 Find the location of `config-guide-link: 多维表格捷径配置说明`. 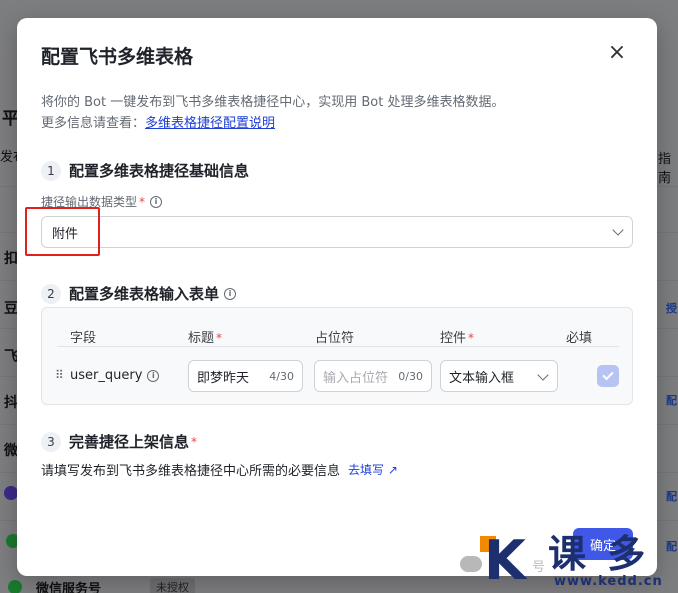

config-guide-link: 多维表格捷径配置说明 is located at coordinates (210, 123).